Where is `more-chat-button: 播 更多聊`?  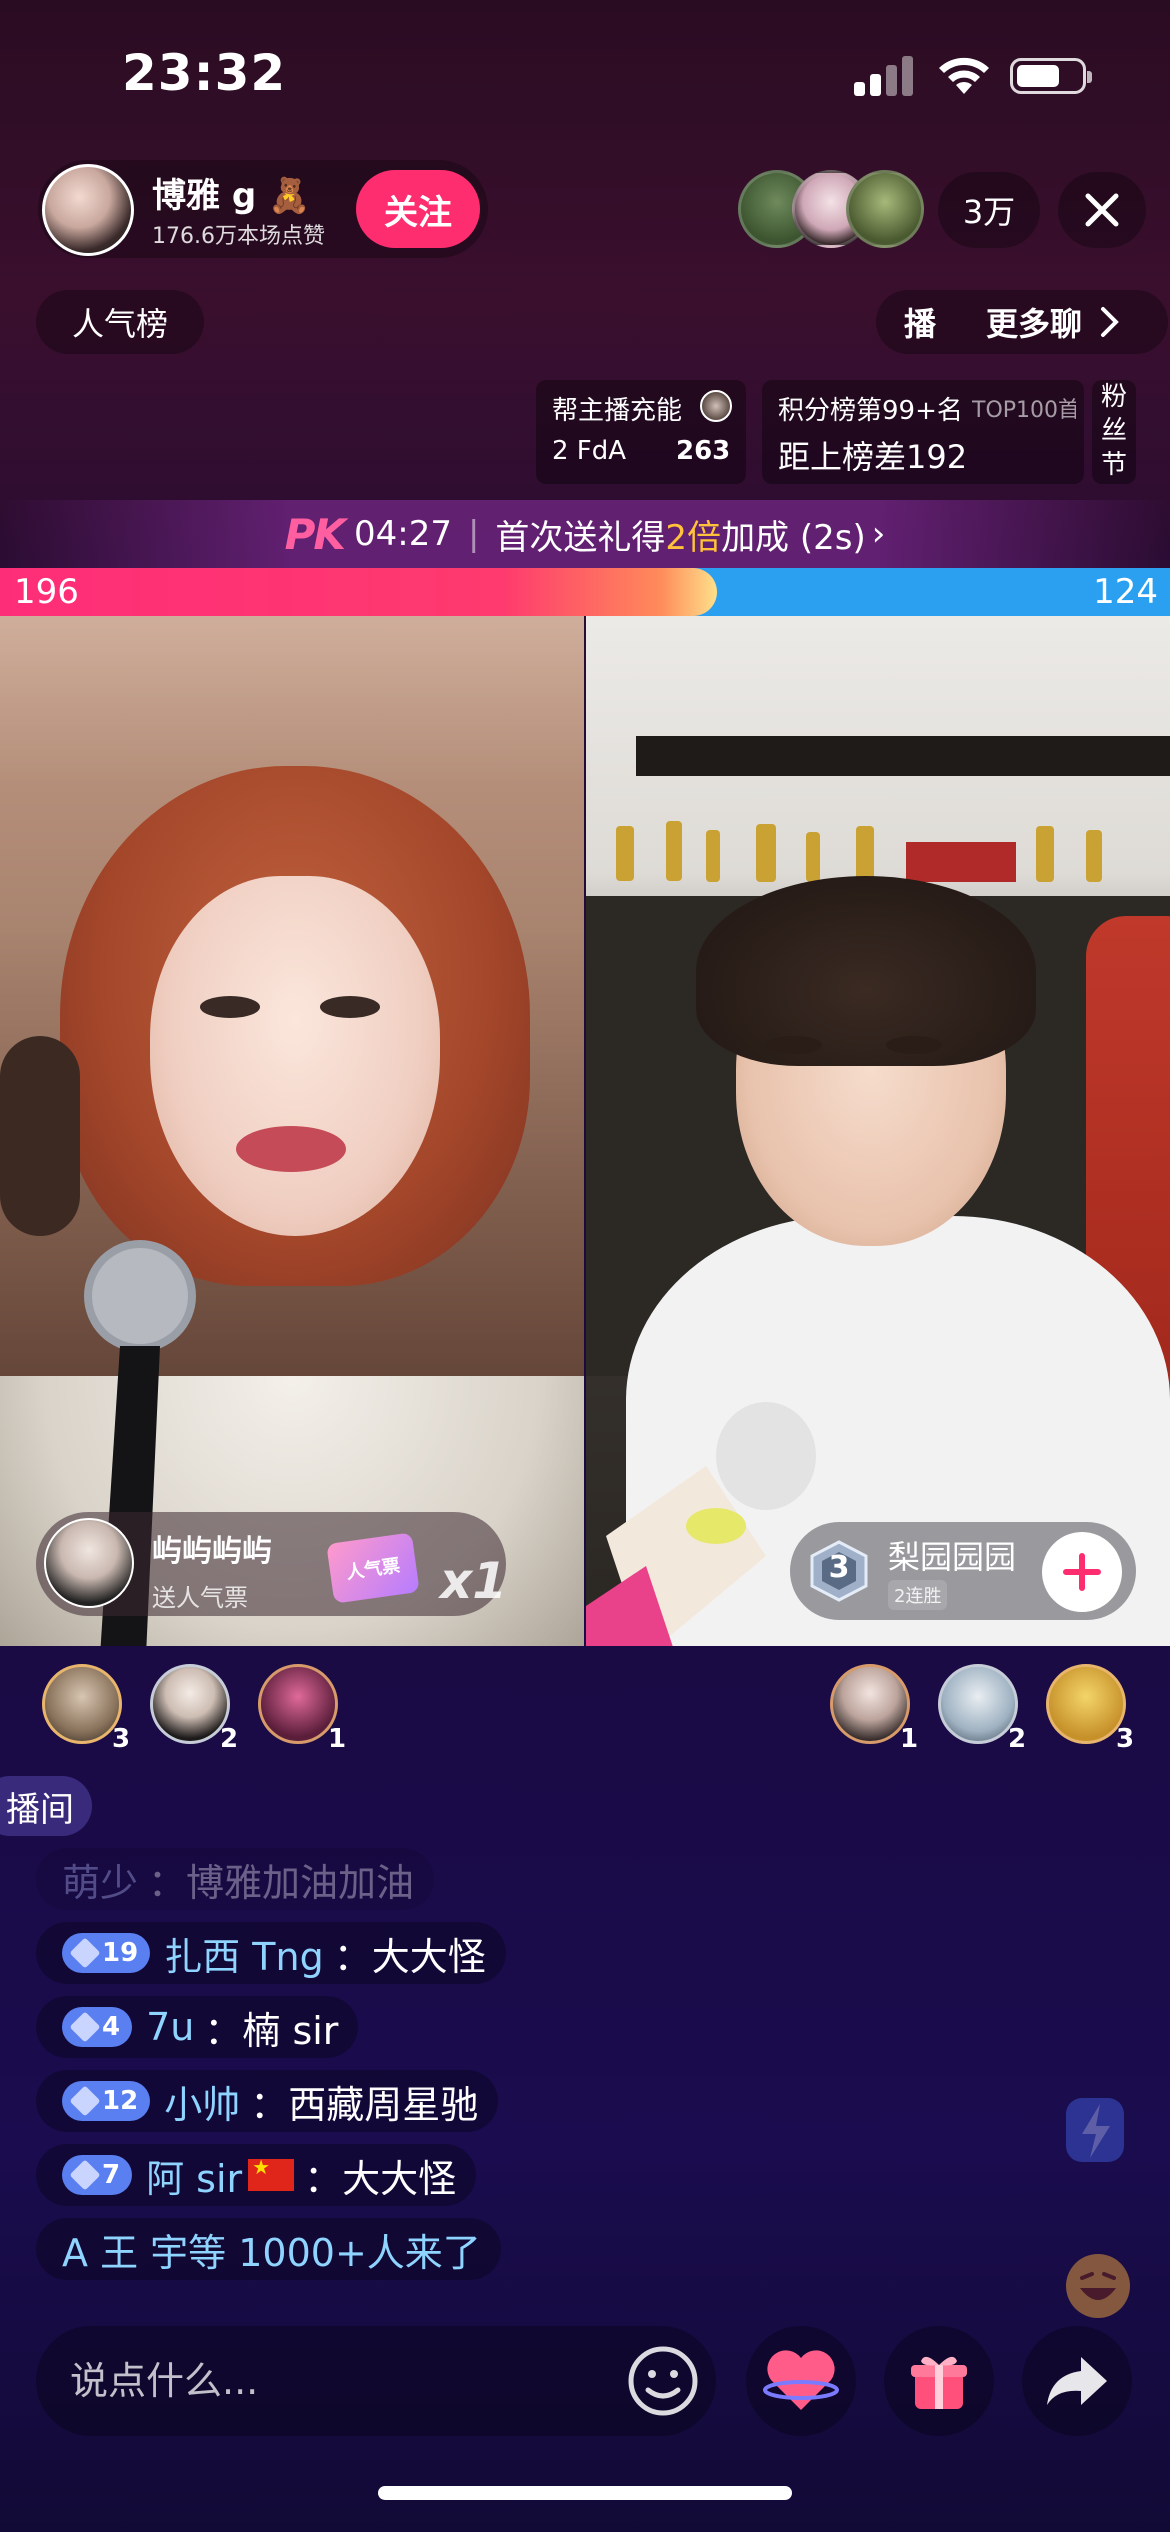
more-chat-button: 播 更多聊 is located at coordinates (1022, 322).